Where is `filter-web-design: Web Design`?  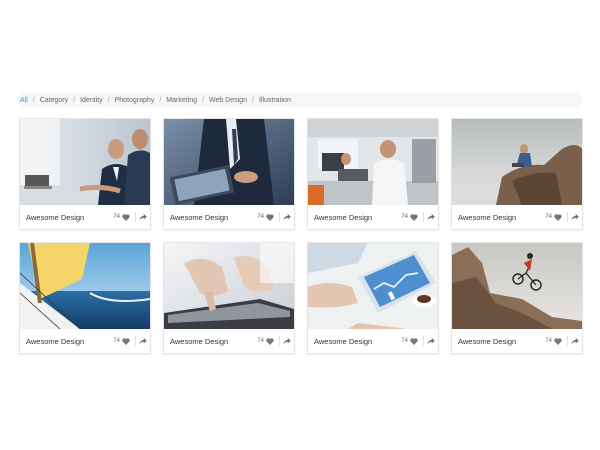 filter-web-design: Web Design is located at coordinates (228, 100).